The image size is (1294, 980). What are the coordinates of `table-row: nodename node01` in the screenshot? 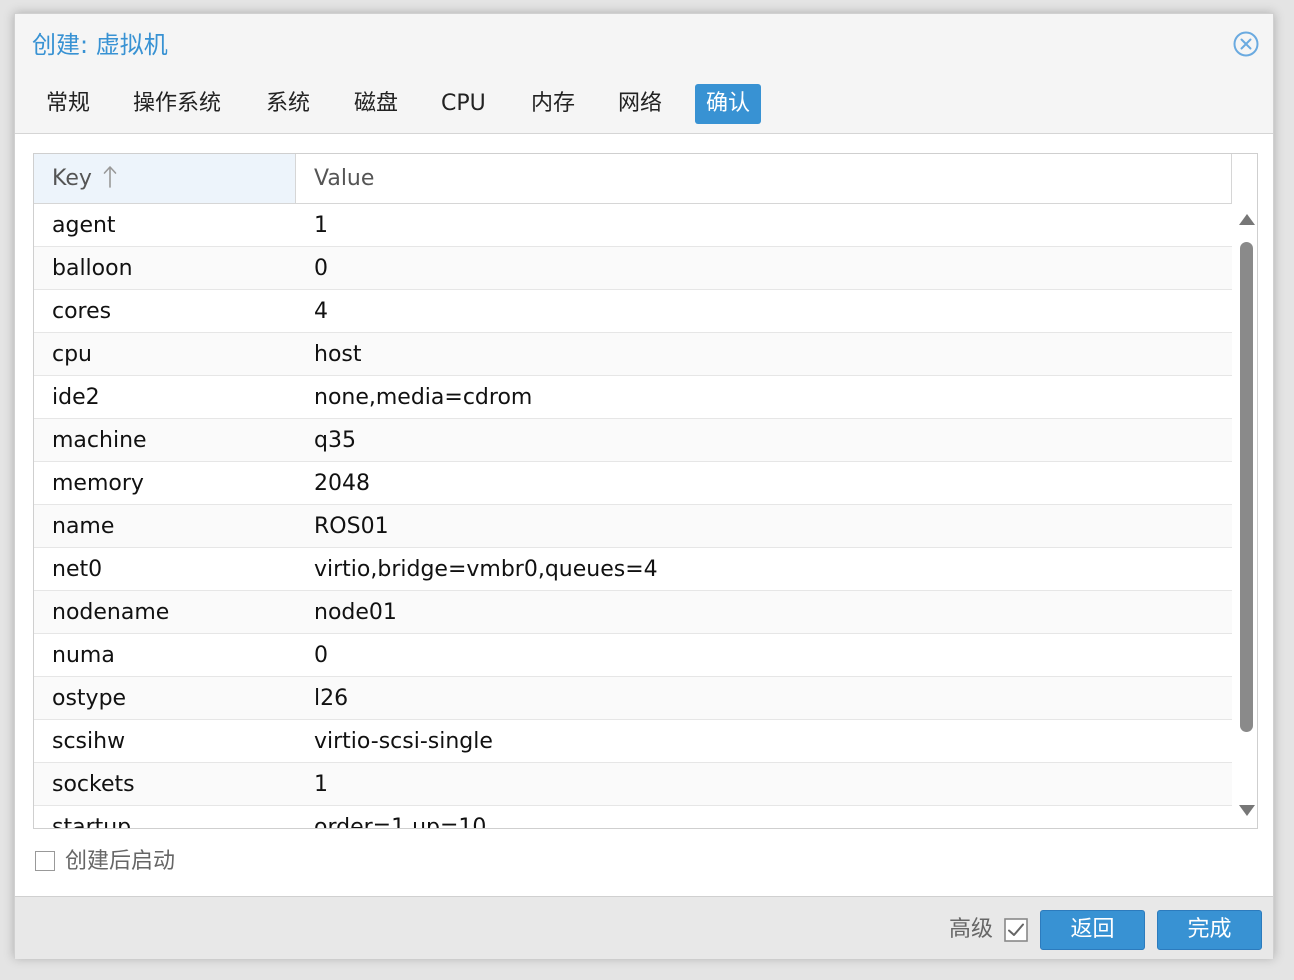 It's located at (633, 612).